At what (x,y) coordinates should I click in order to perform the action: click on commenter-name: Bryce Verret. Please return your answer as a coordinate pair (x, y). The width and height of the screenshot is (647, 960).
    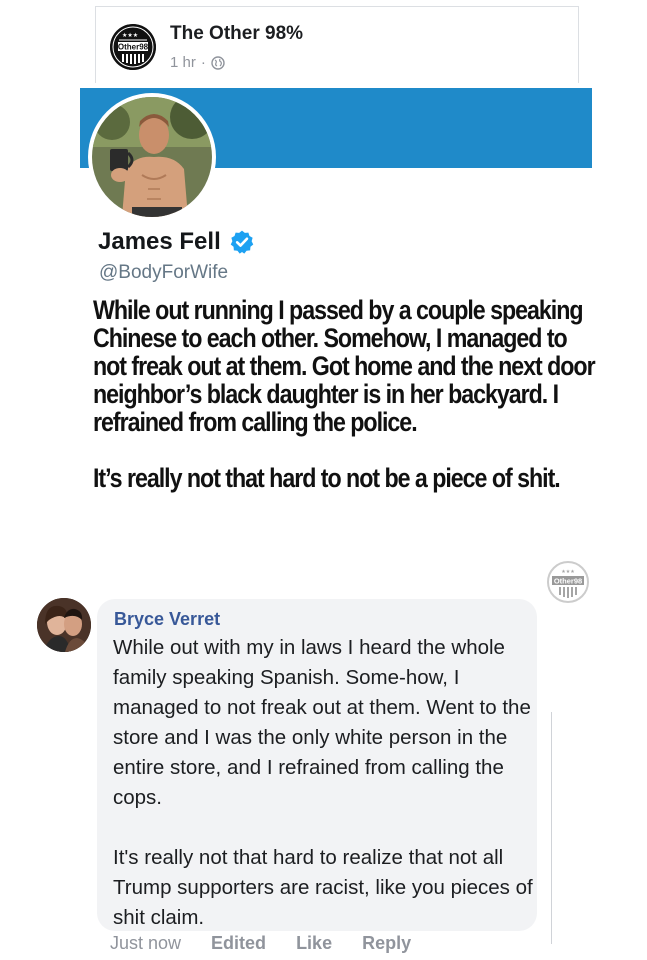
    Looking at the image, I should click on (167, 619).